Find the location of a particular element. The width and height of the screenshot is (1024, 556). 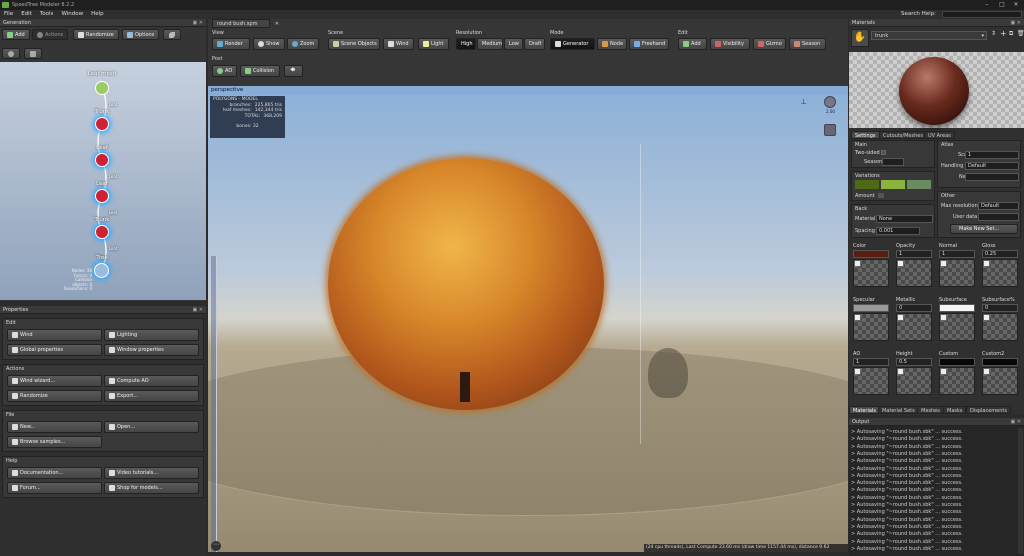

node-mode-button: Node is located at coordinates (612, 44).